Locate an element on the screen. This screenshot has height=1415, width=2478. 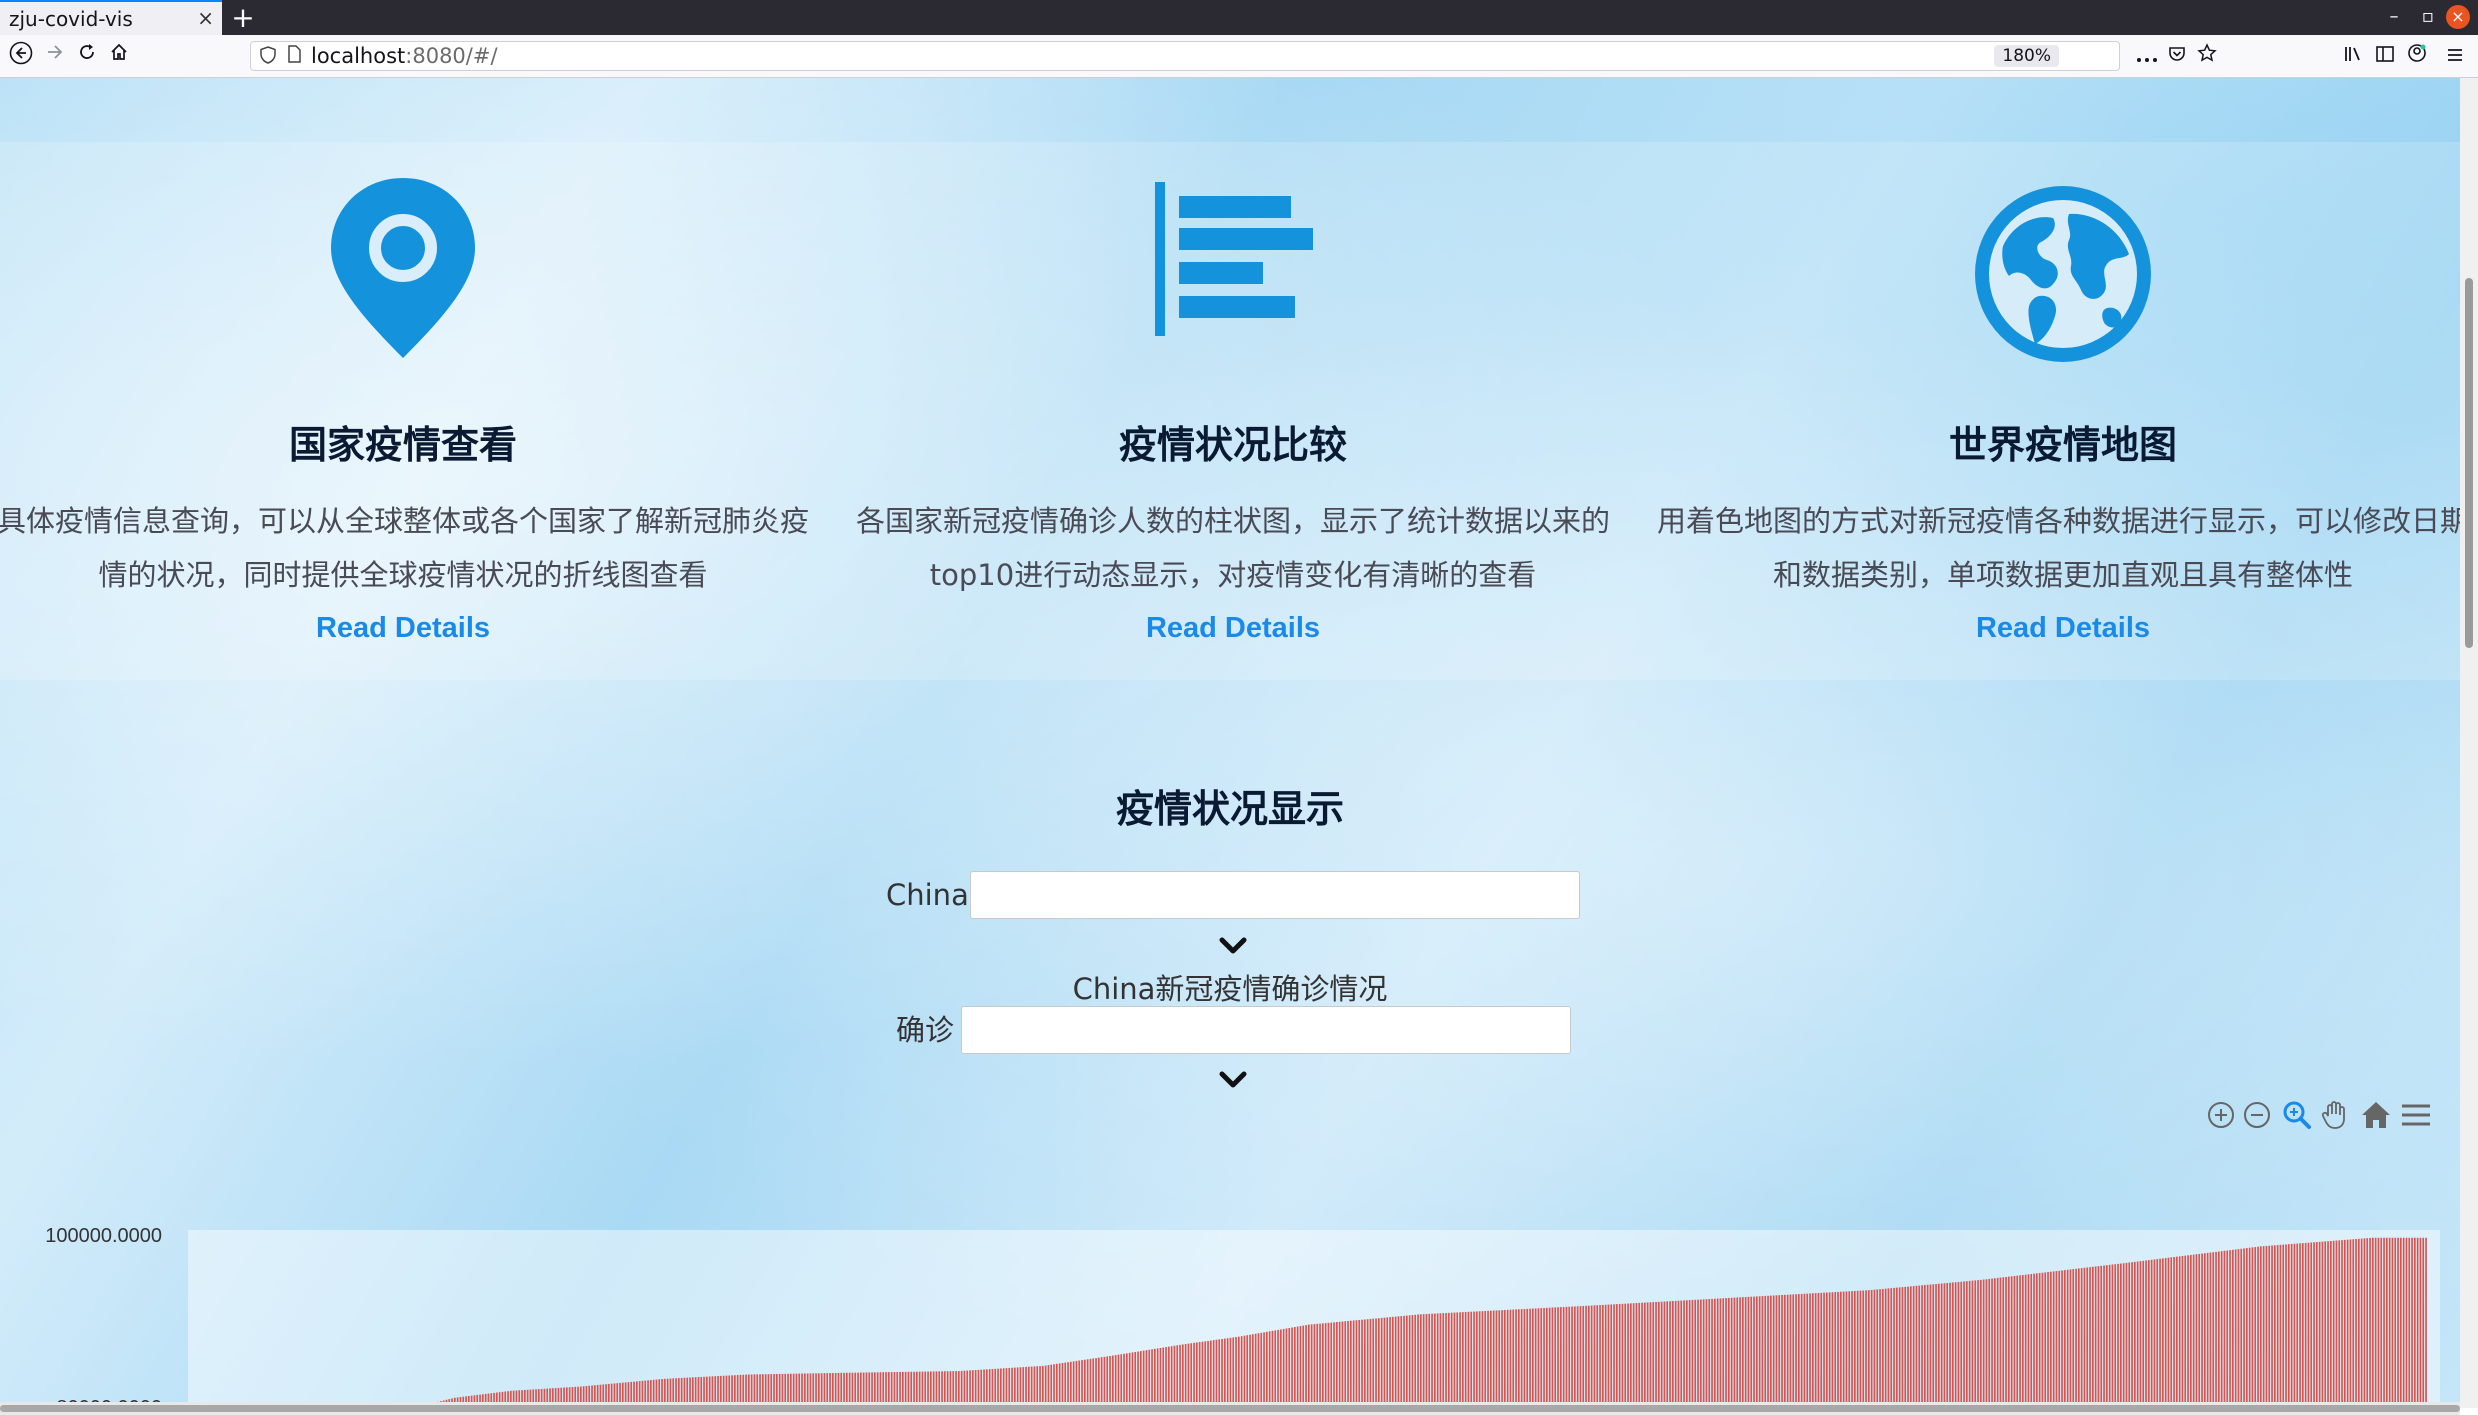
vertical-scrollbar is located at coordinates (2469, 743).